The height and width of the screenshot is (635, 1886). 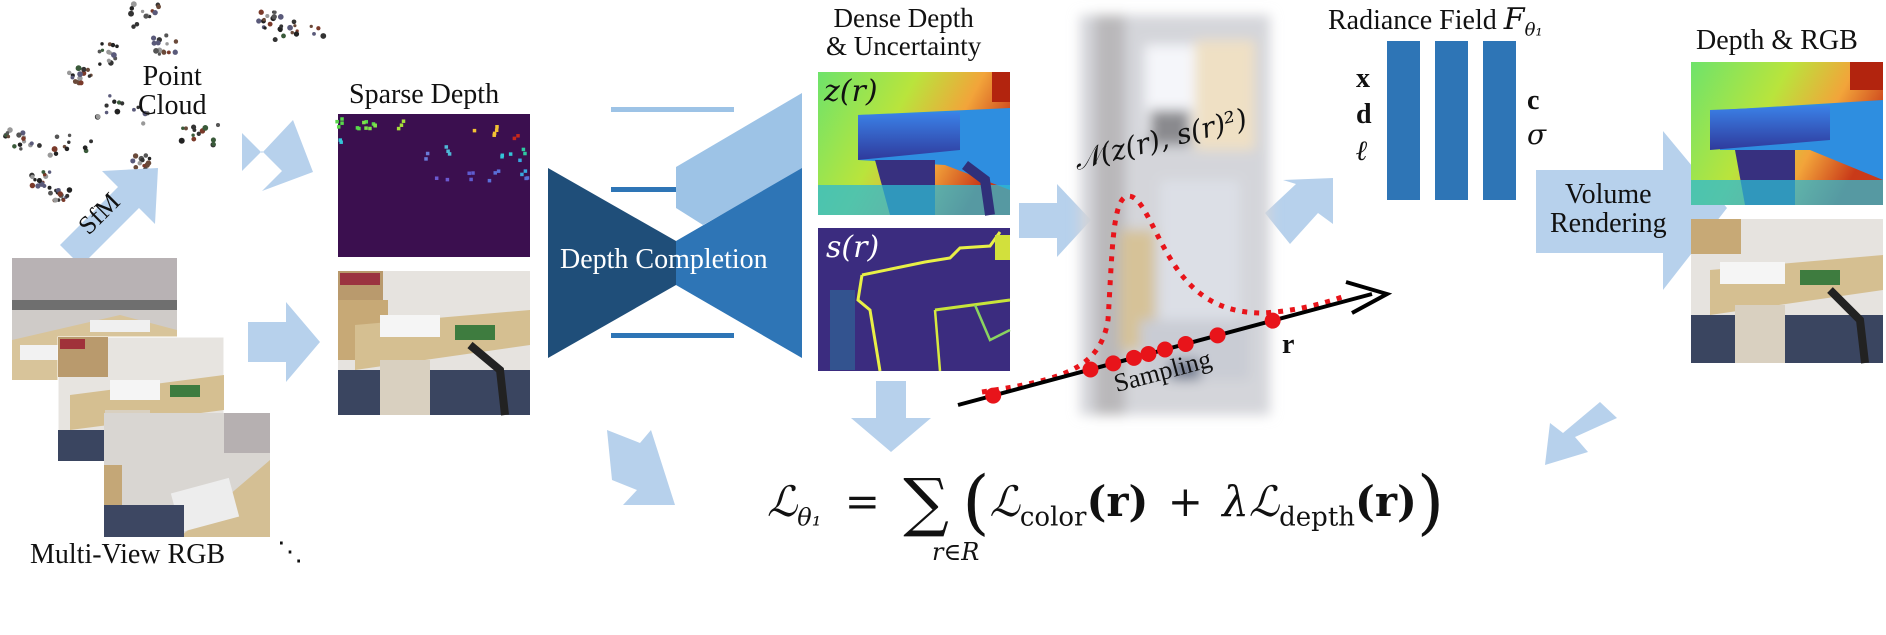 What do you see at coordinates (128, 554) in the screenshot?
I see `multi-view-rgb-label: Multi-View RGB` at bounding box center [128, 554].